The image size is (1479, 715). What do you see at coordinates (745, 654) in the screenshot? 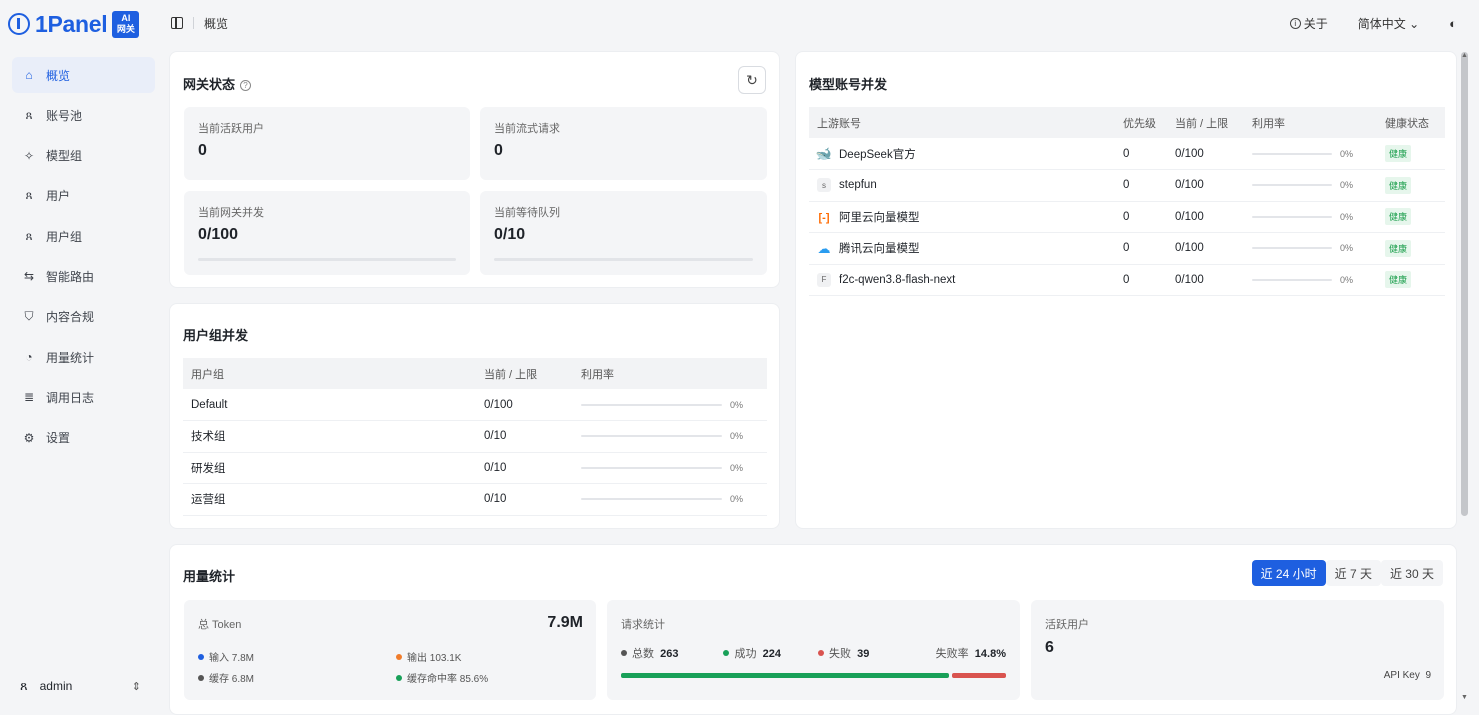
I see `request-success-label: 成功` at bounding box center [745, 654].